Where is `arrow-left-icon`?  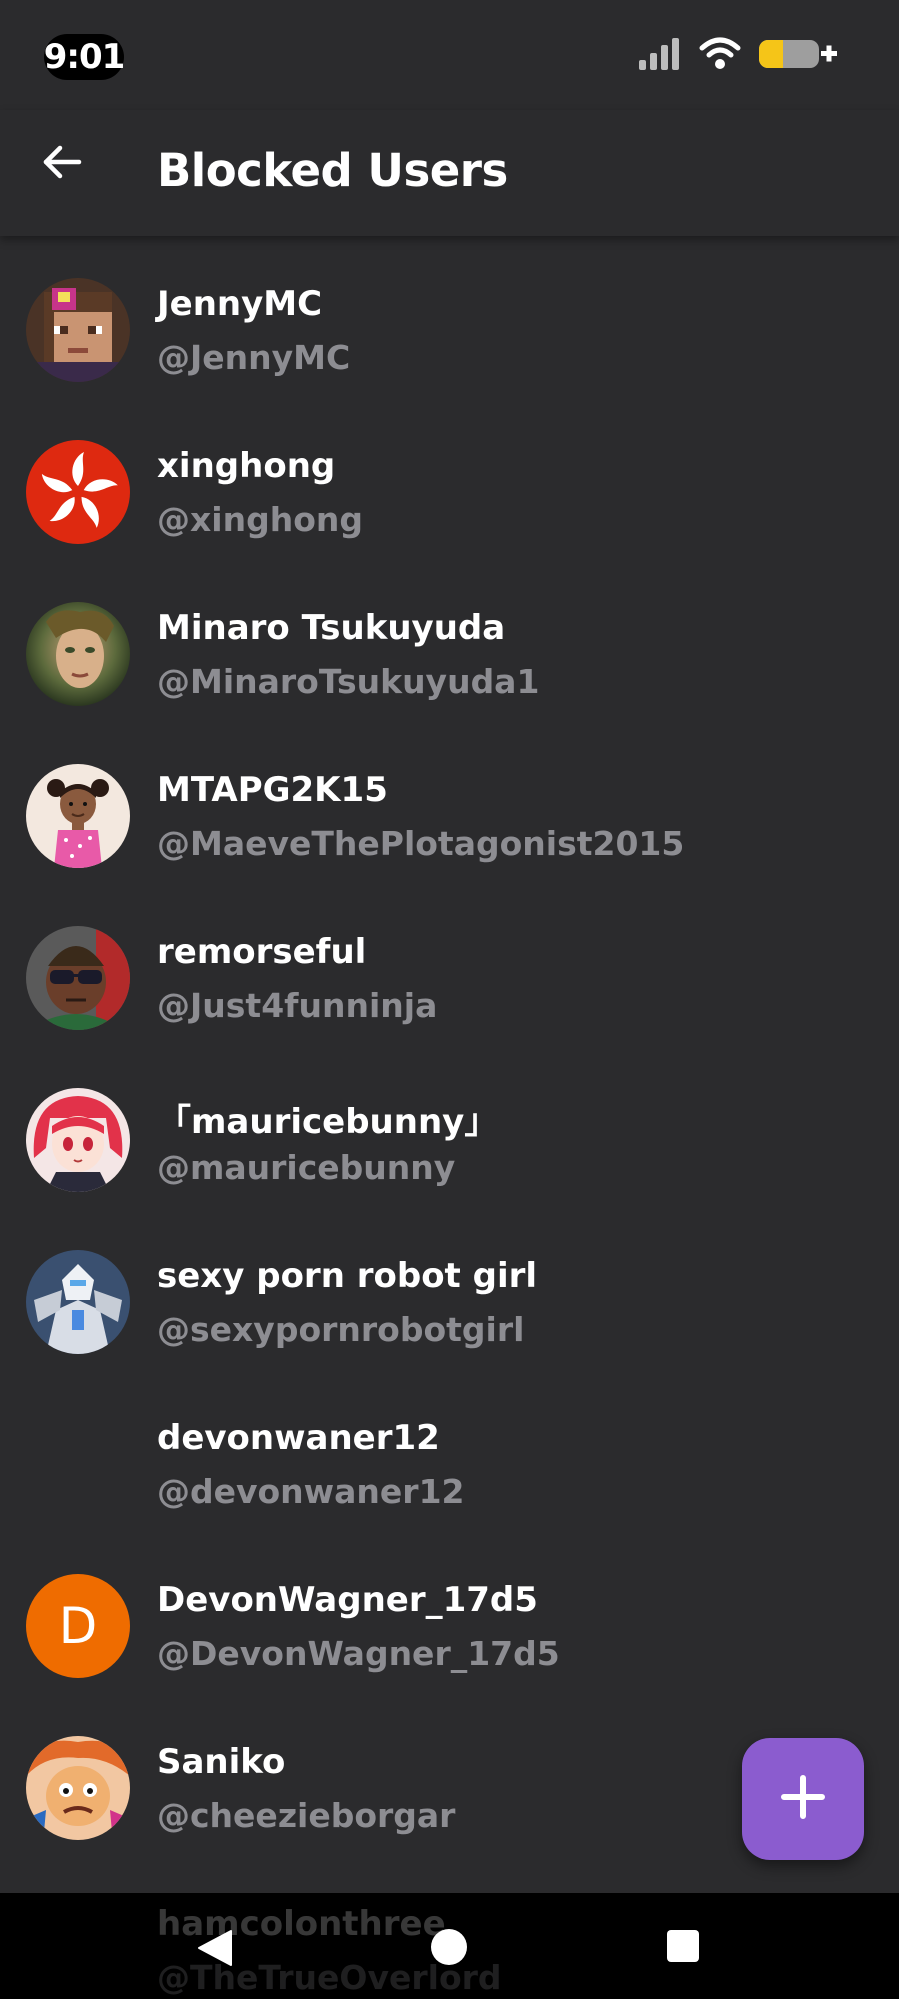
arrow-left-icon is located at coordinates (62, 164).